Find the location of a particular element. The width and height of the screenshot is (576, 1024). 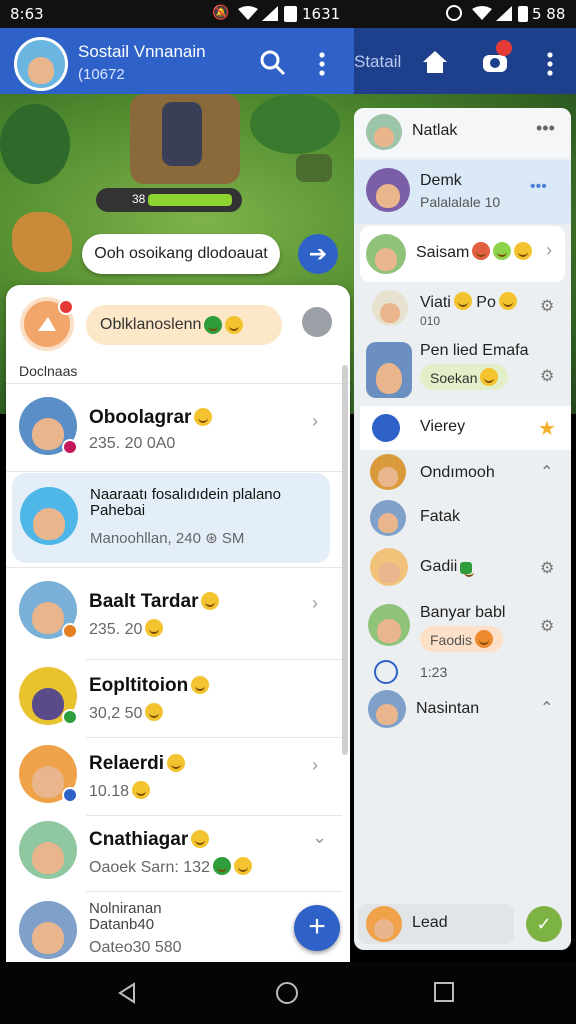

right-item: Saisam › is located at coordinates (462, 254).